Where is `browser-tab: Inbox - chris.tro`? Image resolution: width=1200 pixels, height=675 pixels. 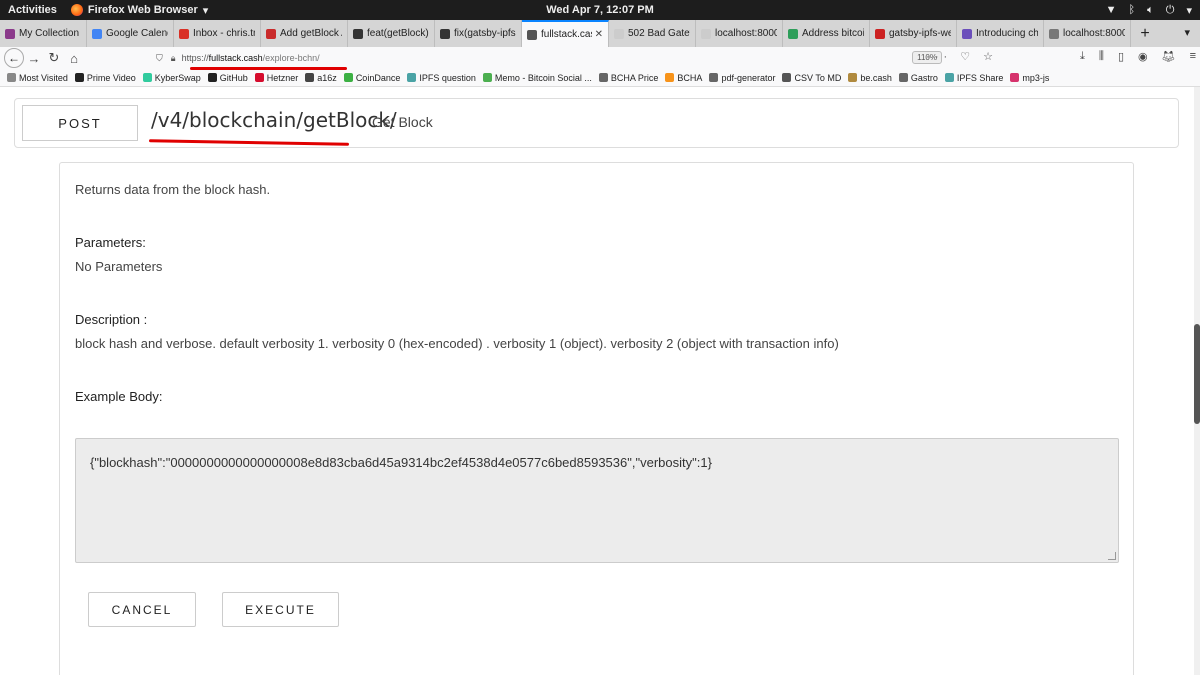
browser-tab: Inbox - chris.tro is located at coordinates (217, 33).